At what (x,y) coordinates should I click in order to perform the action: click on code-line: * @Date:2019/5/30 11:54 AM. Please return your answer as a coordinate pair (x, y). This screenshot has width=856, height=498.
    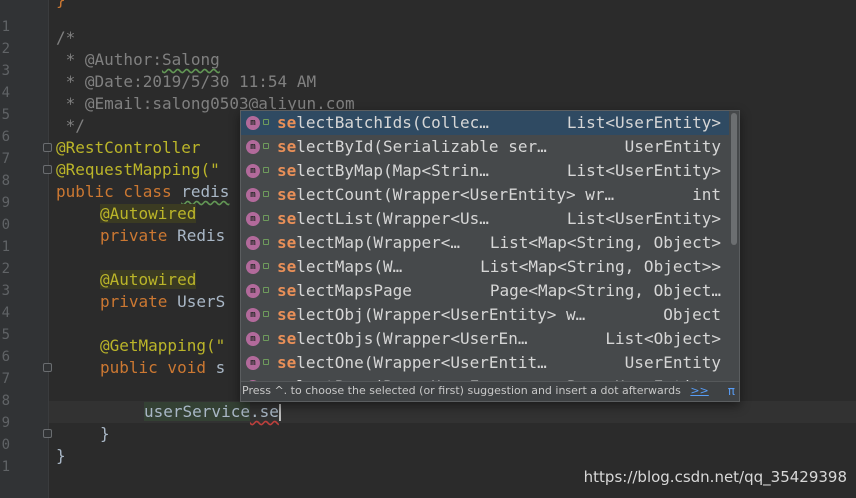
    Looking at the image, I should click on (186, 81).